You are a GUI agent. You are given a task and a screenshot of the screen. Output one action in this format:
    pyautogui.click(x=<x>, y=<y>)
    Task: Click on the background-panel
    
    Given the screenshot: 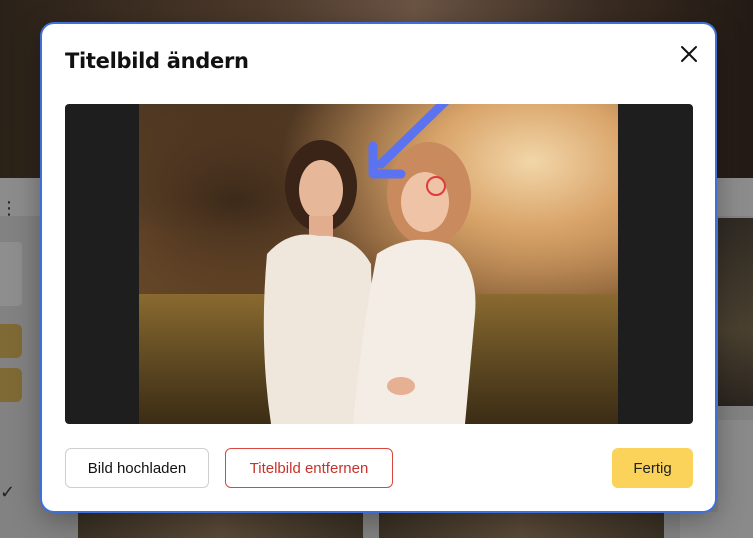 What is the action you would take?
    pyautogui.click(x=11, y=274)
    